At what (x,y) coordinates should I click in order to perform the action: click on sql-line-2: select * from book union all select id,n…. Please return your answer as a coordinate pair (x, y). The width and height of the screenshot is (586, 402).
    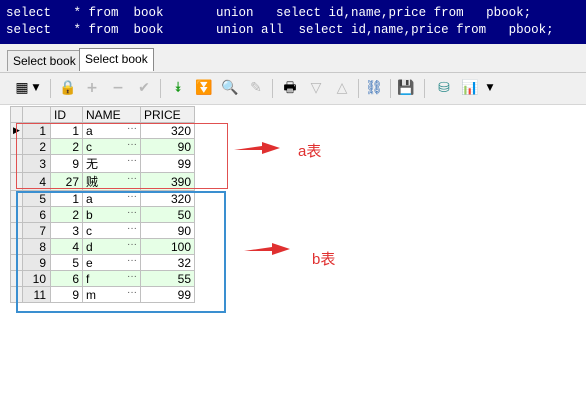
    Looking at the image, I should click on (280, 30).